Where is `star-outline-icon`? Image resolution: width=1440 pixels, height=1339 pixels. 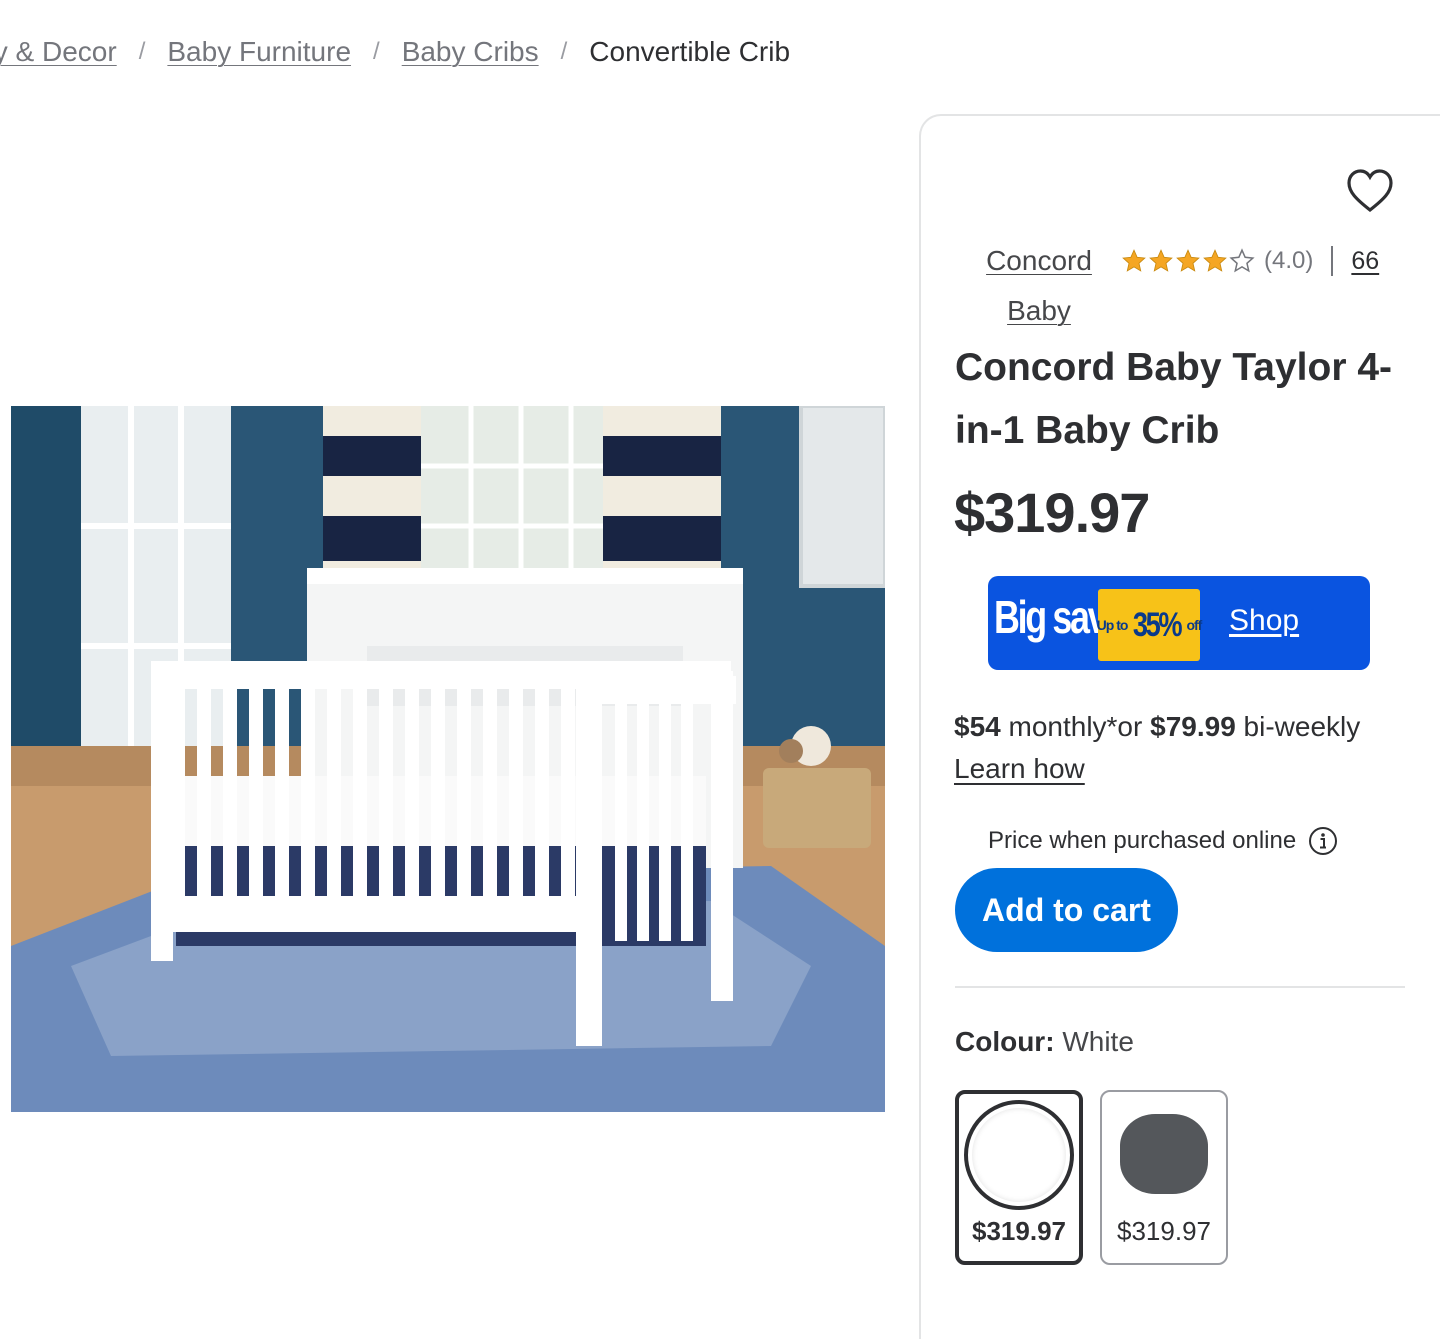 star-outline-icon is located at coordinates (1242, 260).